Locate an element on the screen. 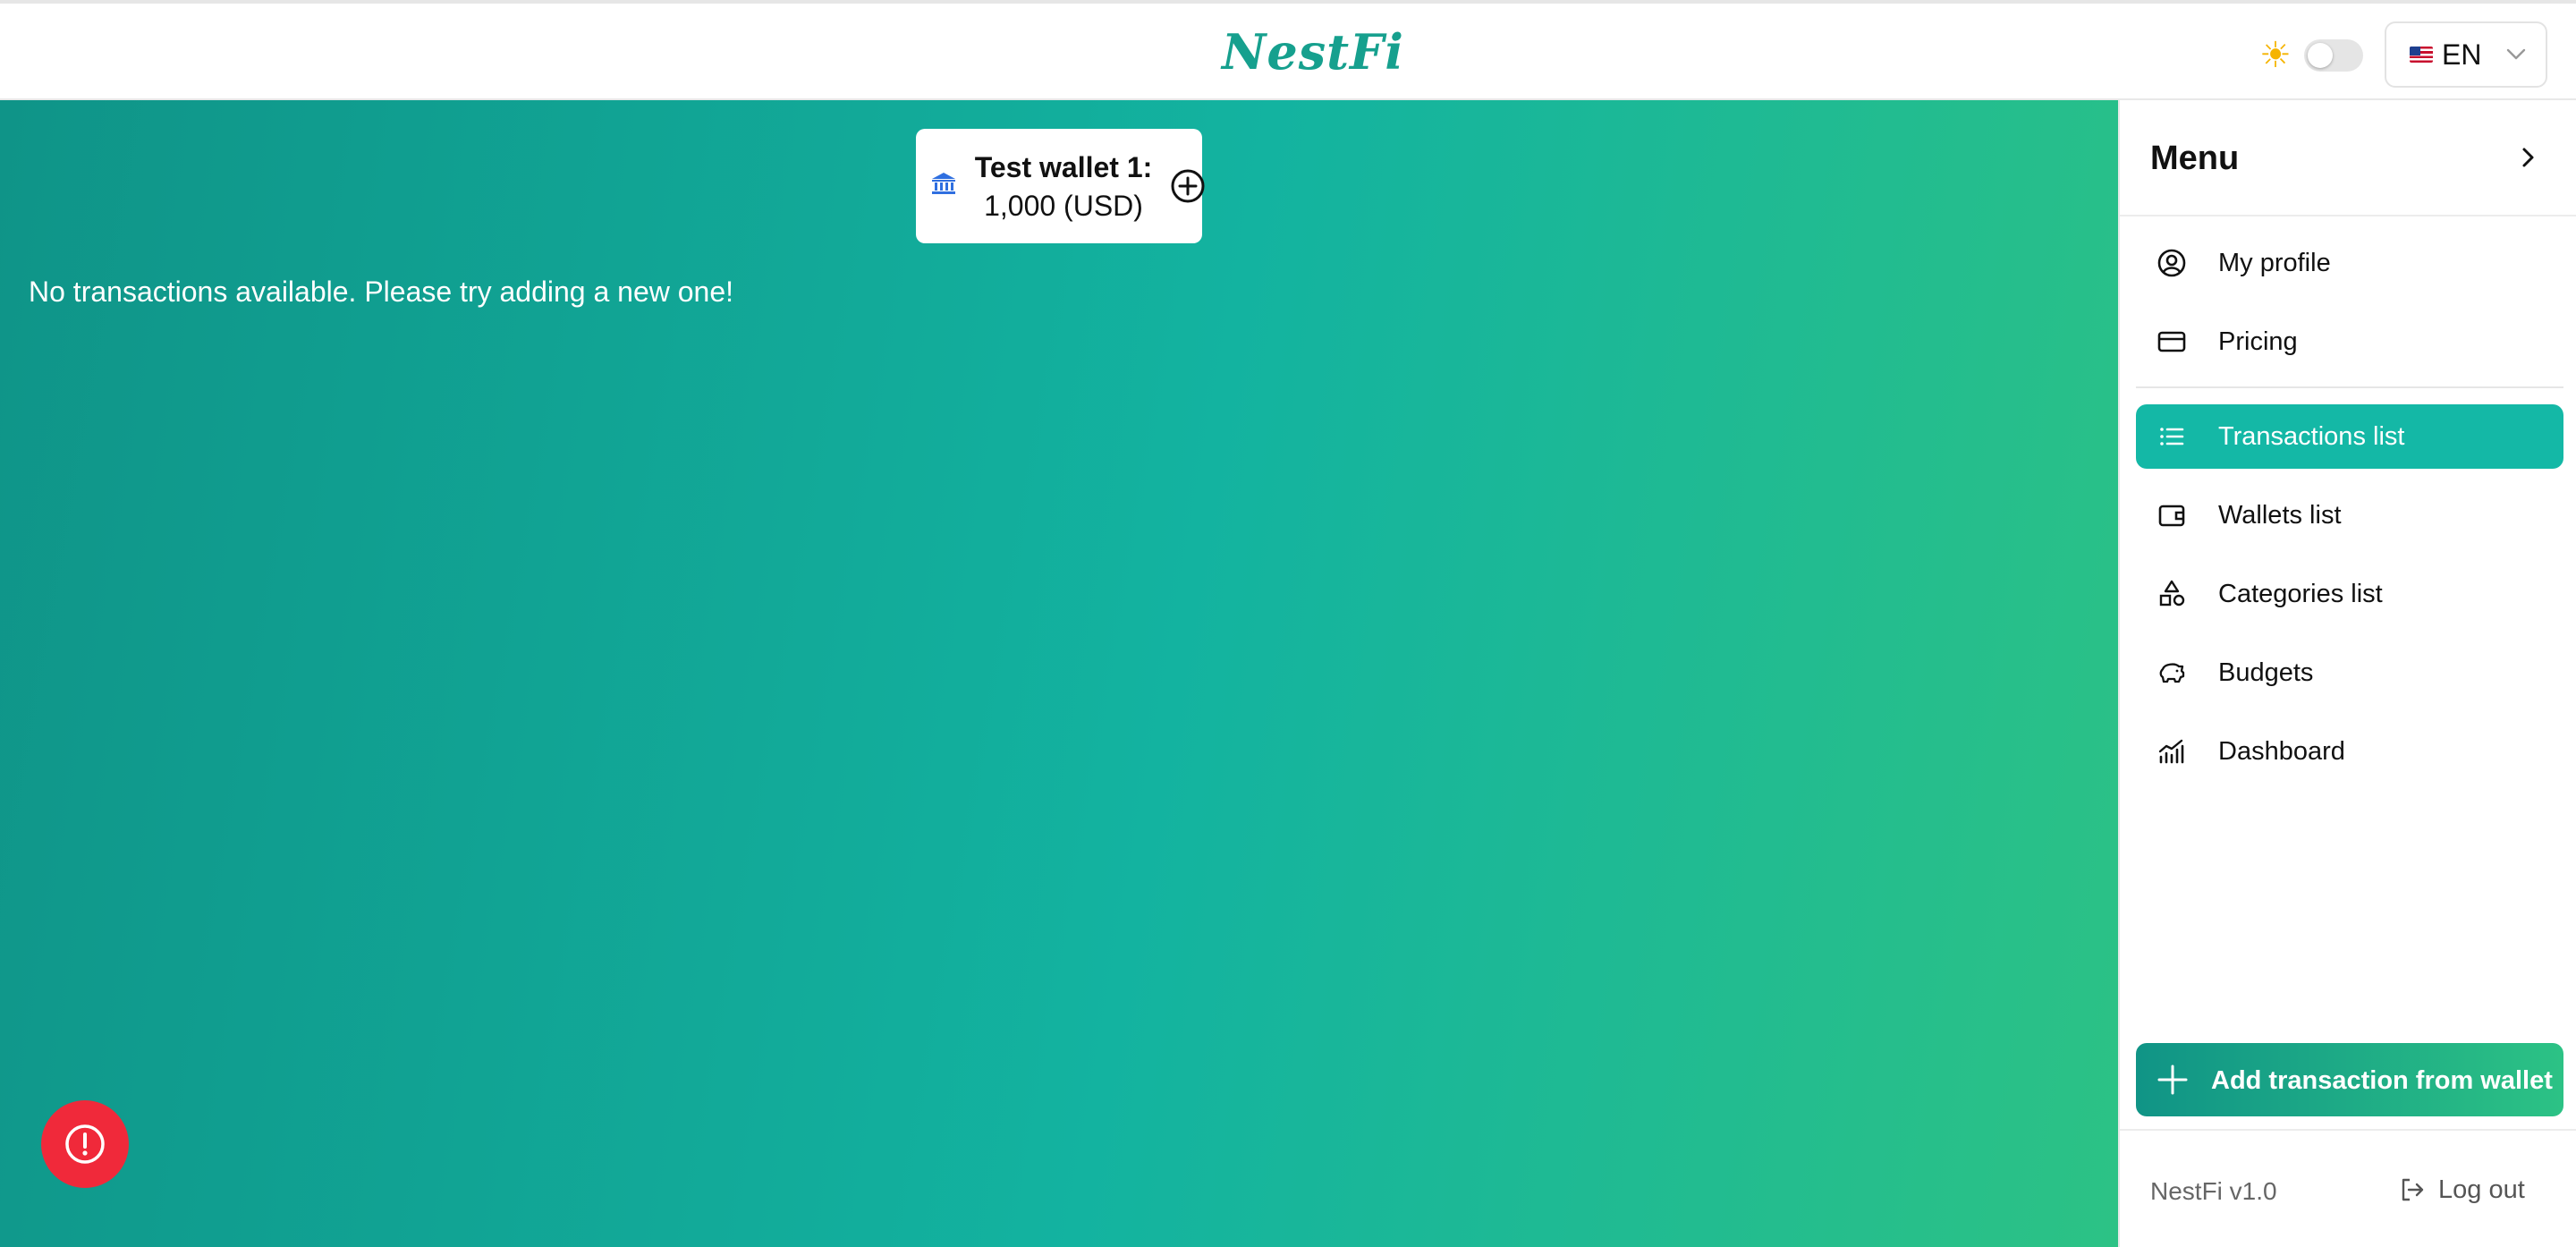  language-select: EN is located at coordinates (2466, 54).